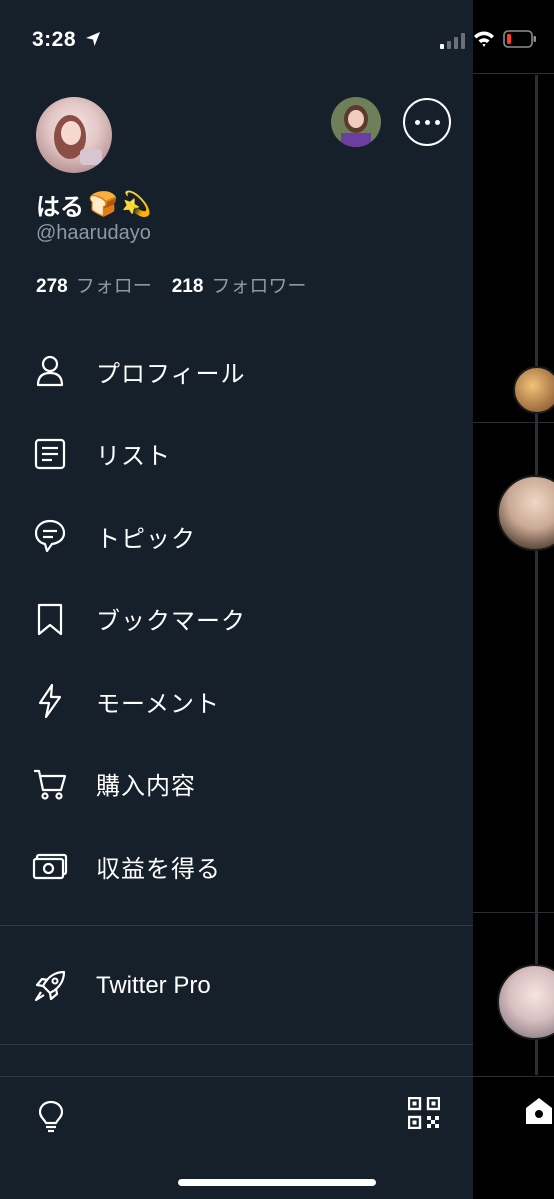 The image size is (554, 1199). I want to click on menu-item-twitter-pro: Twitter Pro, so click(236, 986).